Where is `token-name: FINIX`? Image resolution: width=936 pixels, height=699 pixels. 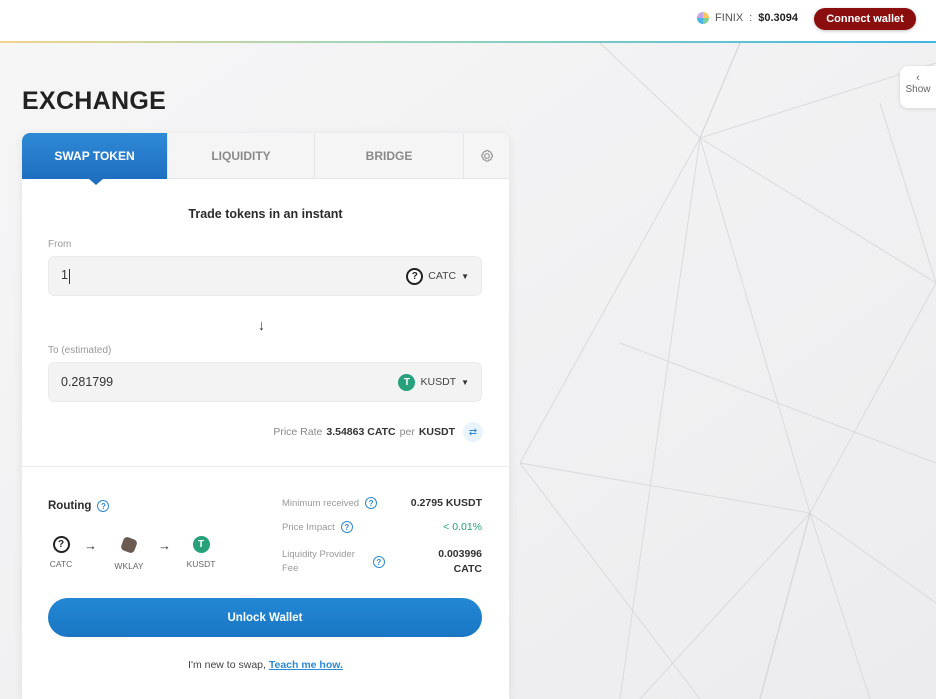
token-name: FINIX is located at coordinates (729, 18).